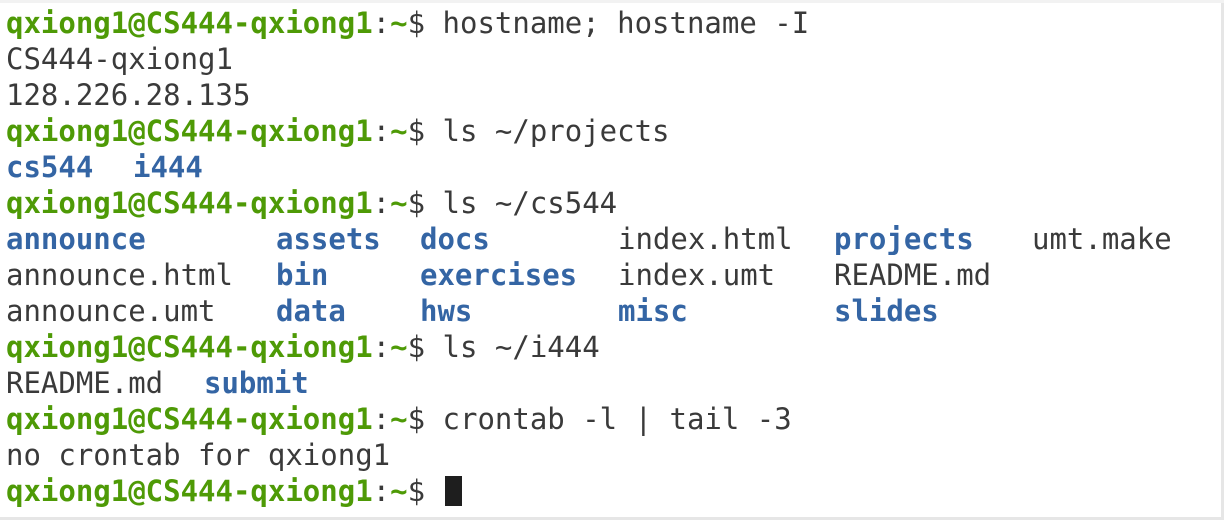 This screenshot has height=520, width=1224. Describe the element at coordinates (697, 275) in the screenshot. I see `file-entry: index.umt` at that location.